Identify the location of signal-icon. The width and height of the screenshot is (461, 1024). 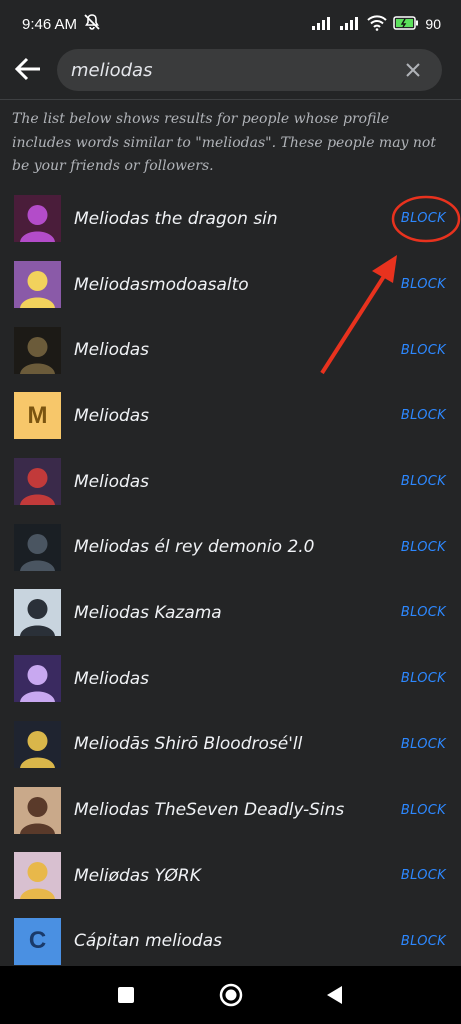
(322, 24).